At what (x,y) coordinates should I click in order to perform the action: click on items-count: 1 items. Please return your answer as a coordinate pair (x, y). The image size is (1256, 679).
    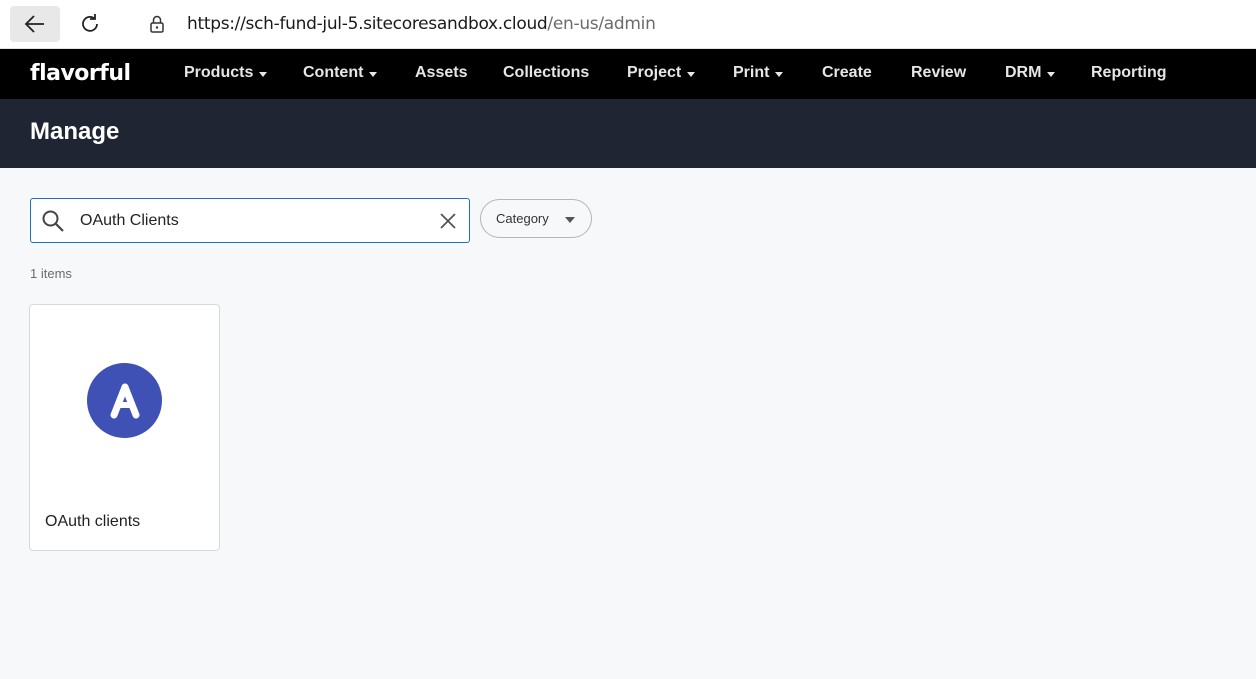
    Looking at the image, I should click on (51, 273).